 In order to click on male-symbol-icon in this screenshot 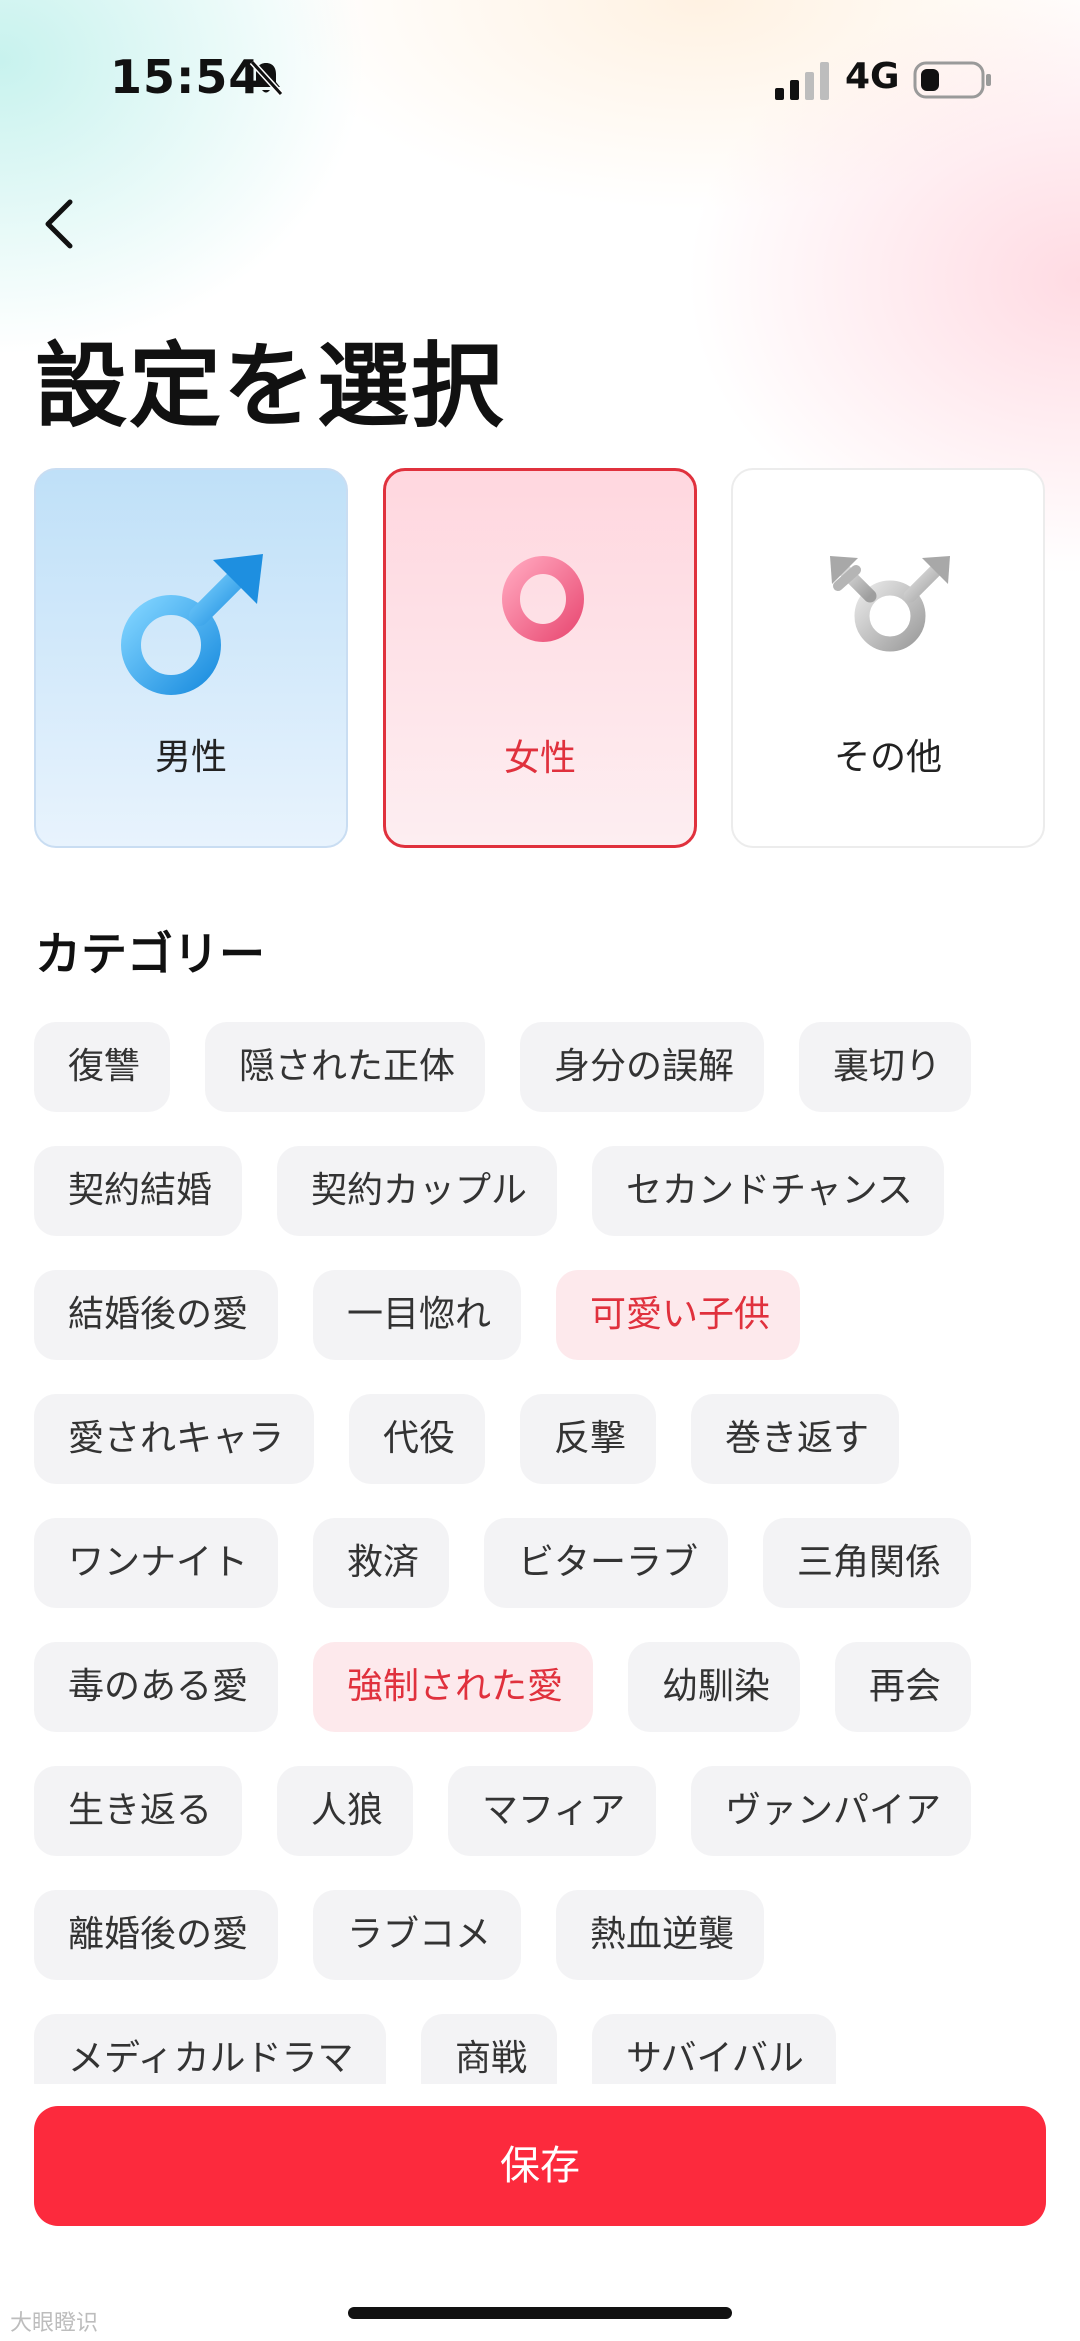, I will do `click(192, 624)`.